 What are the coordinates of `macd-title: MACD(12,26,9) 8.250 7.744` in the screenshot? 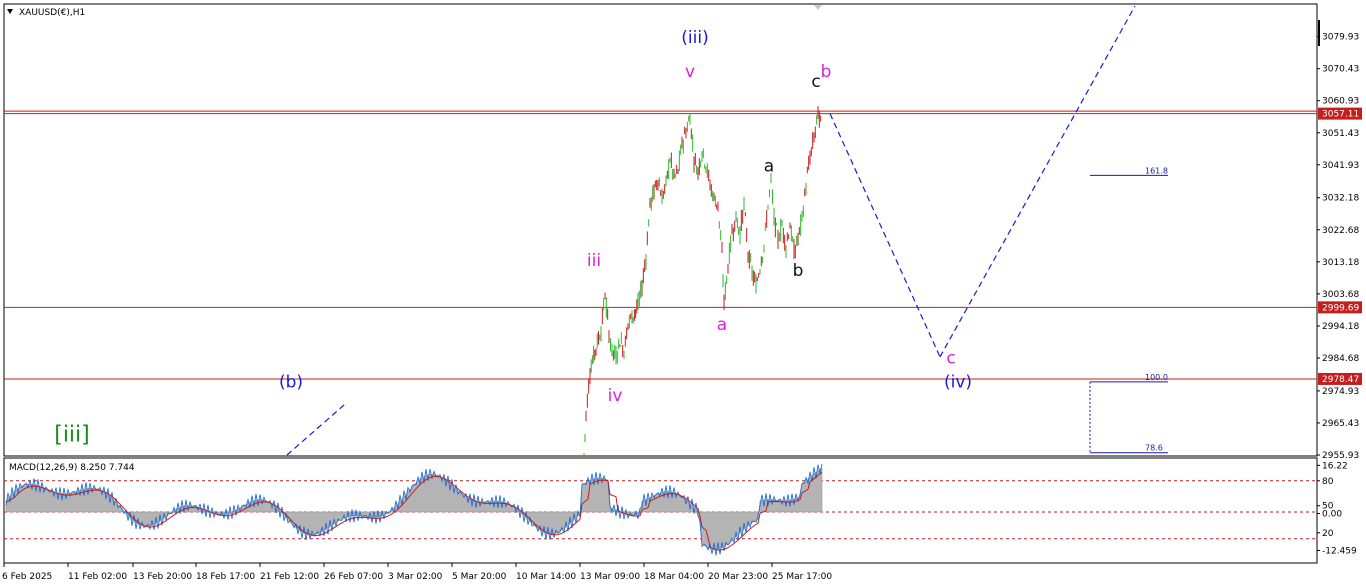 It's located at (72, 468).